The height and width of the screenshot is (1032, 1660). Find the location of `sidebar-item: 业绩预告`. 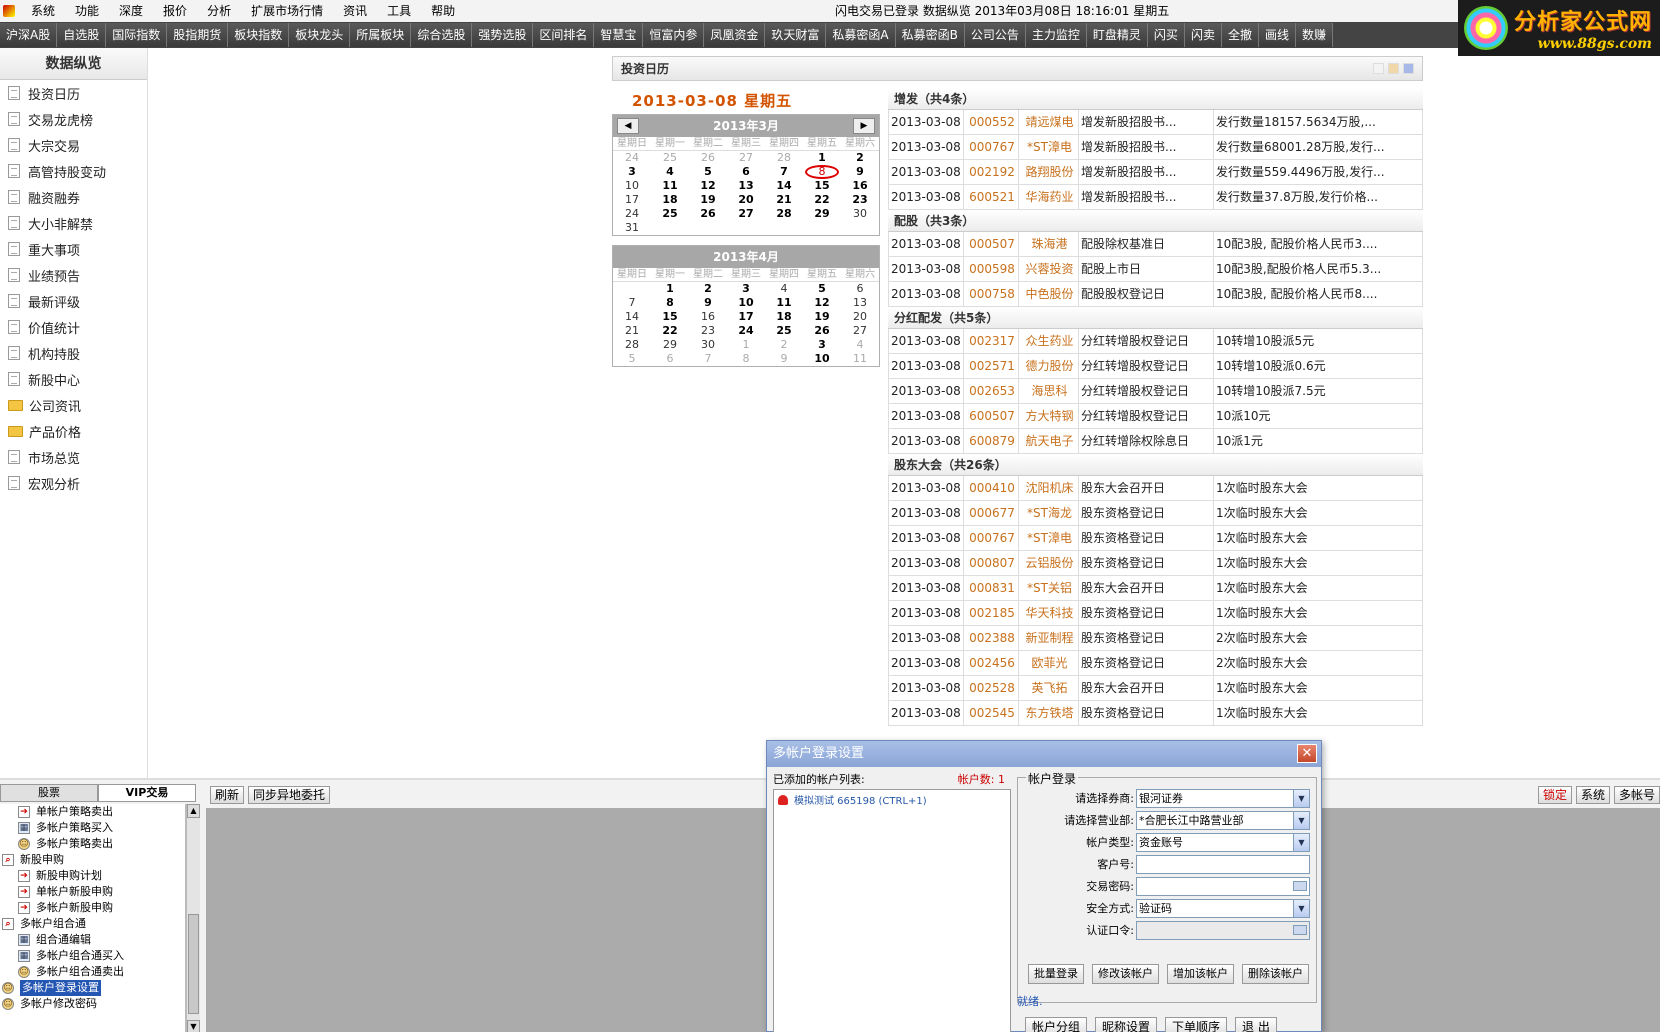

sidebar-item: 业绩预告 is located at coordinates (73, 275).